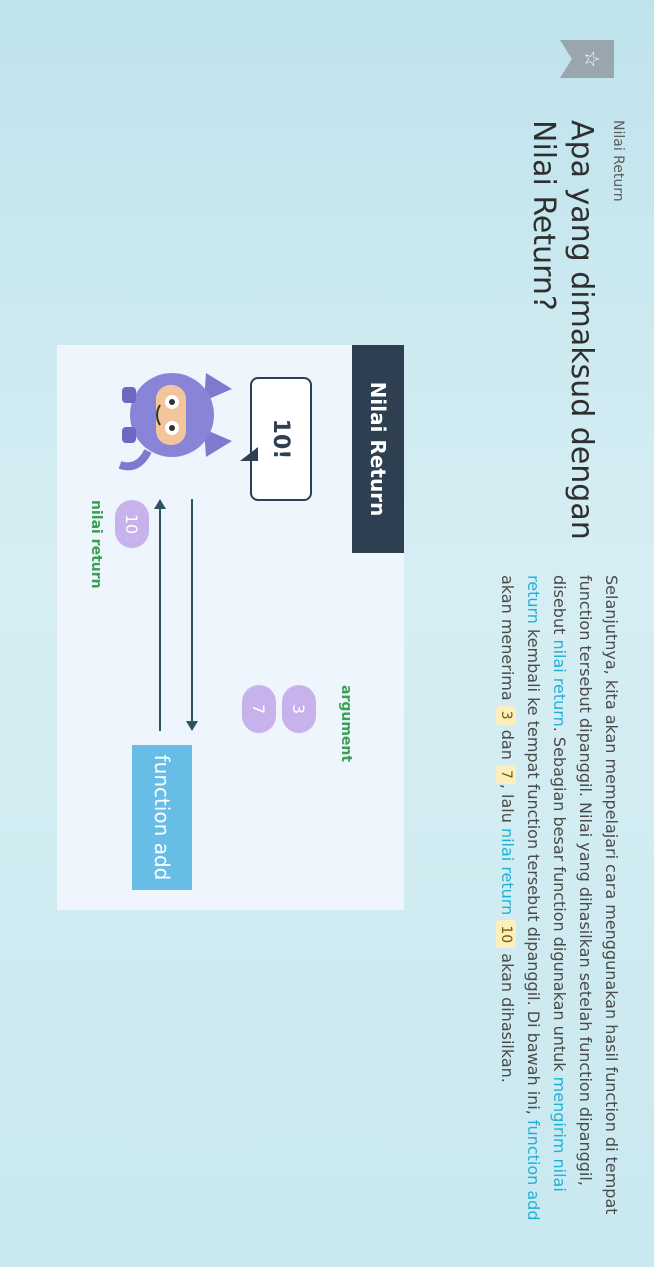  What do you see at coordinates (249, 454) in the screenshot?
I see `speech-bubble-tail` at bounding box center [249, 454].